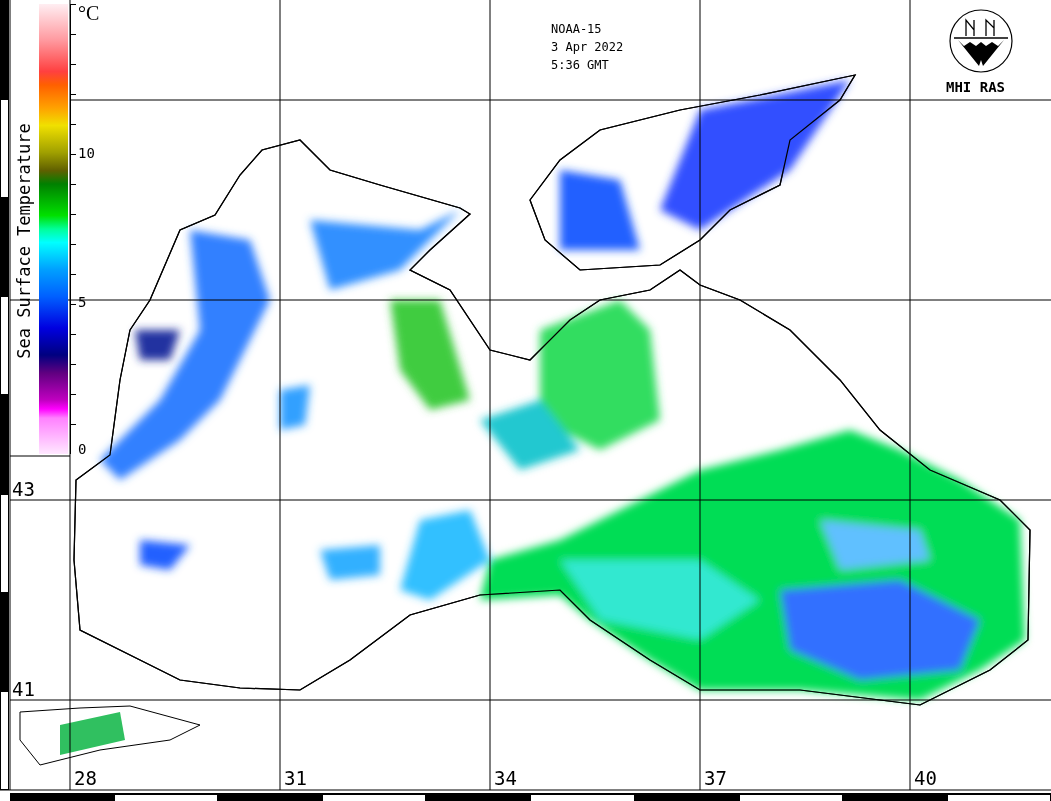 Image resolution: width=1051 pixels, height=801 pixels. What do you see at coordinates (587, 47) in the screenshot?
I see `date-label: 3 Apr 2022` at bounding box center [587, 47].